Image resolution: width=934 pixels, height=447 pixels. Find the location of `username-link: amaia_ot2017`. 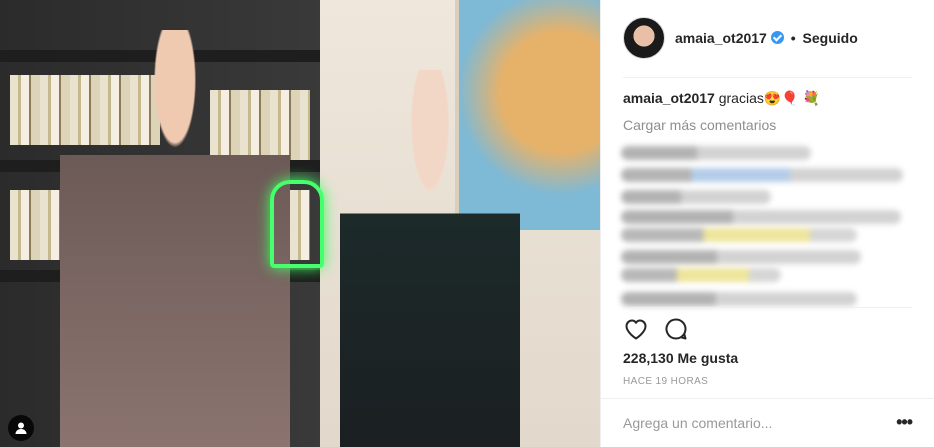

username-link: amaia_ot2017 is located at coordinates (721, 38).